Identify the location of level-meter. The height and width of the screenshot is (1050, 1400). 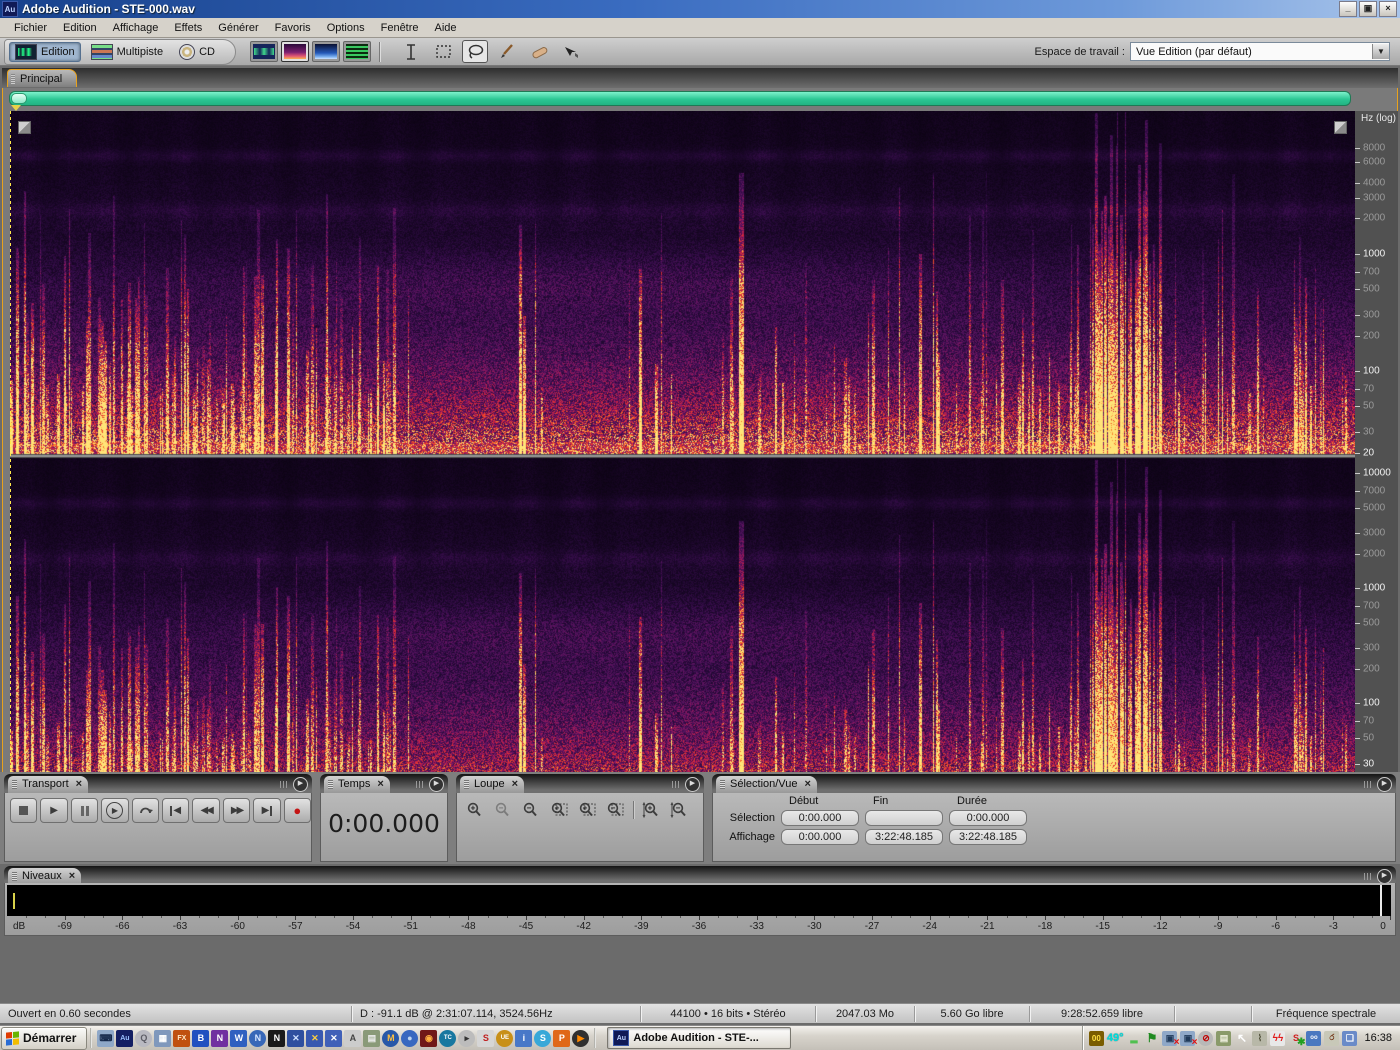
(699, 900).